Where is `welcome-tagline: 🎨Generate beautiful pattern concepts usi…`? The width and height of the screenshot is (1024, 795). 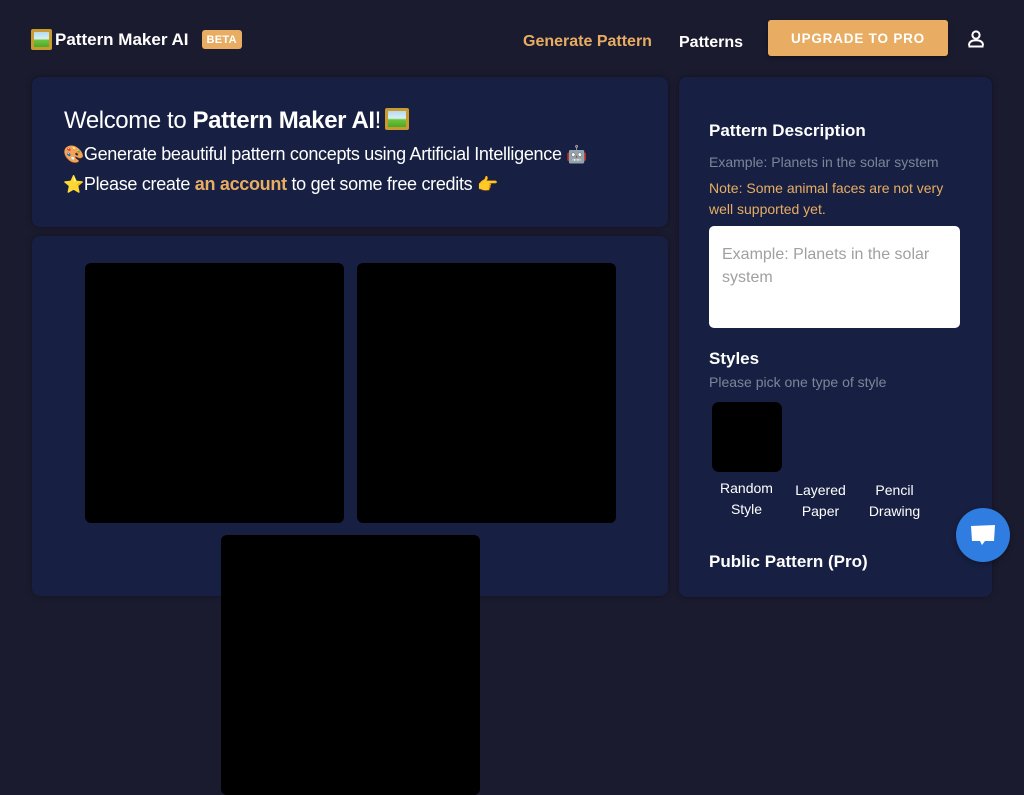
welcome-tagline: 🎨Generate beautiful pattern concepts usi… is located at coordinates (325, 154).